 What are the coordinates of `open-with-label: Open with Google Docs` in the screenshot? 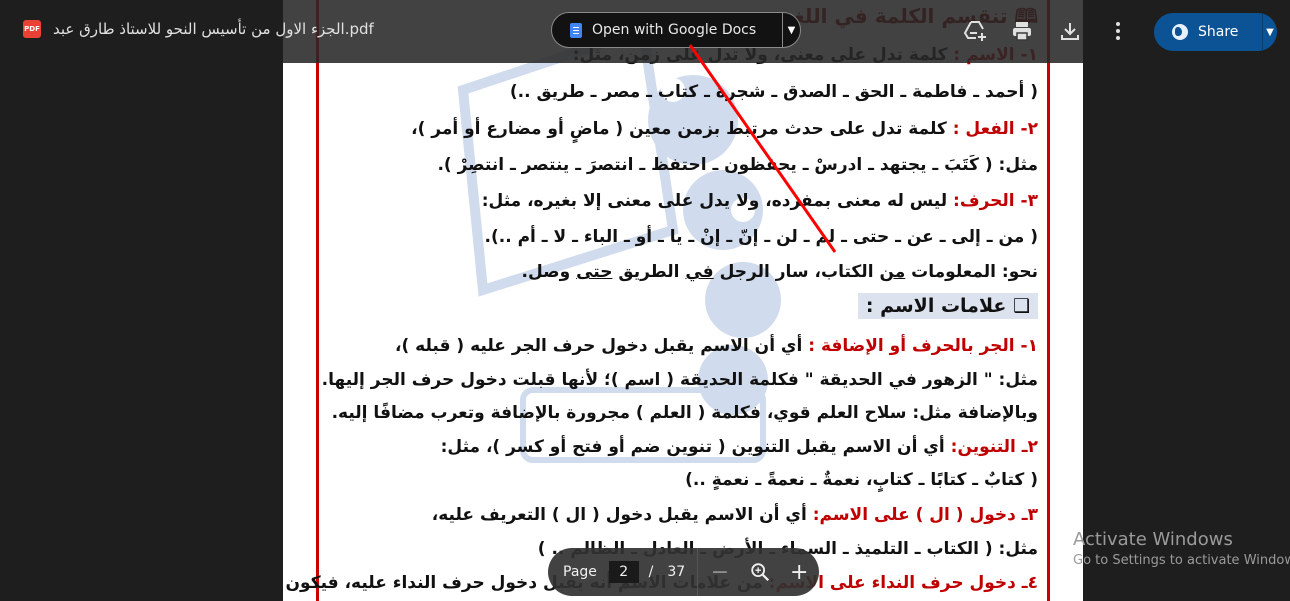 It's located at (674, 30).